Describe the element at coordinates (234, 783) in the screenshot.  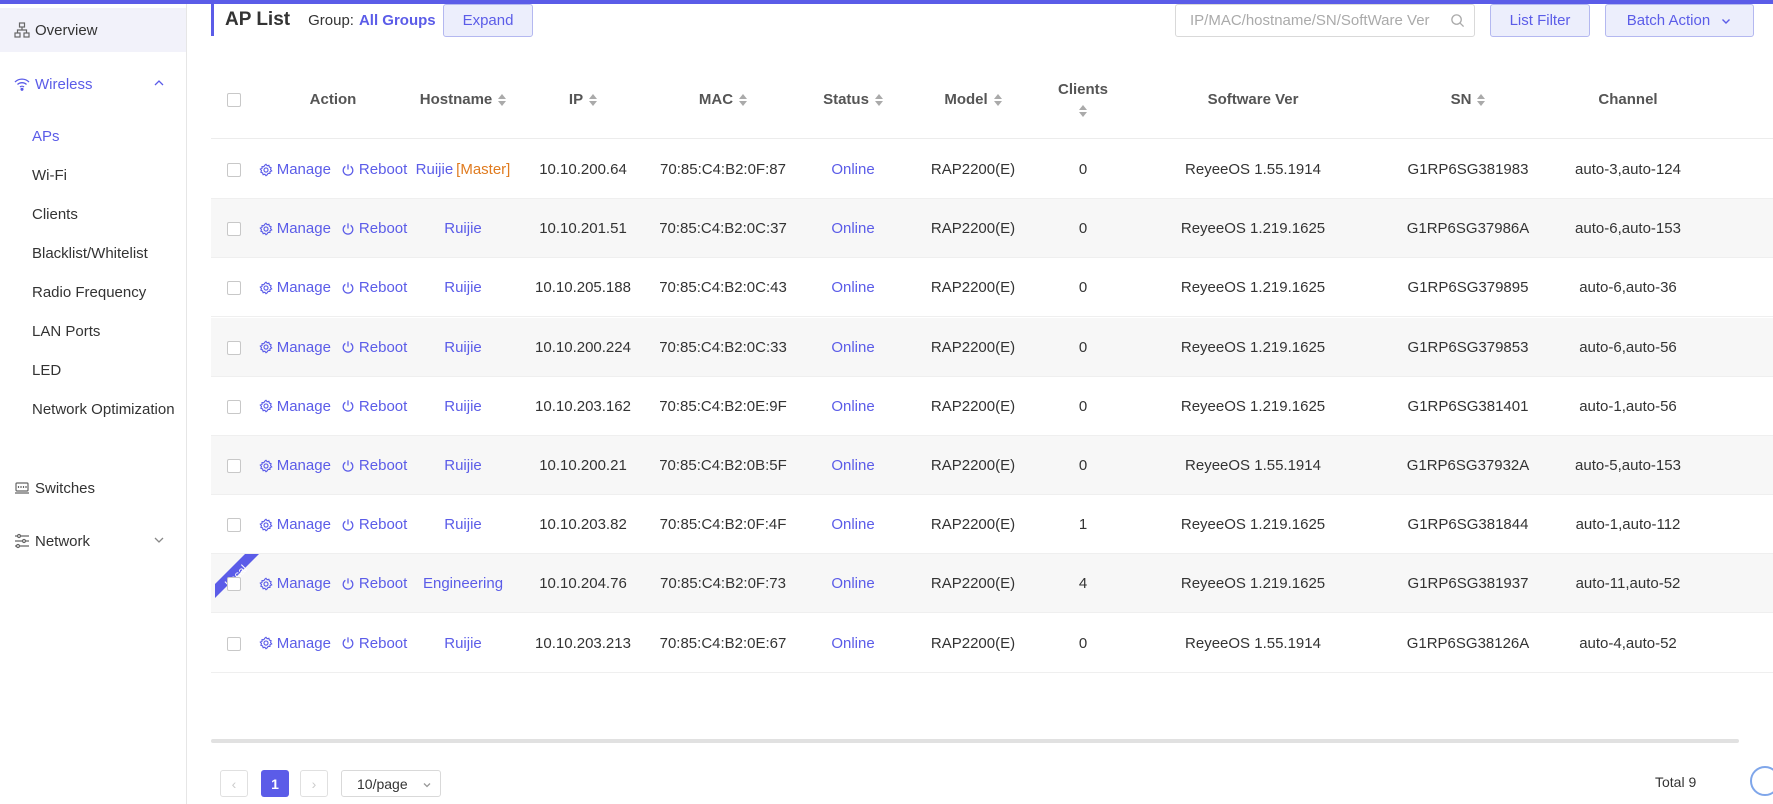
I see `prev-page-button: ‹` at that location.